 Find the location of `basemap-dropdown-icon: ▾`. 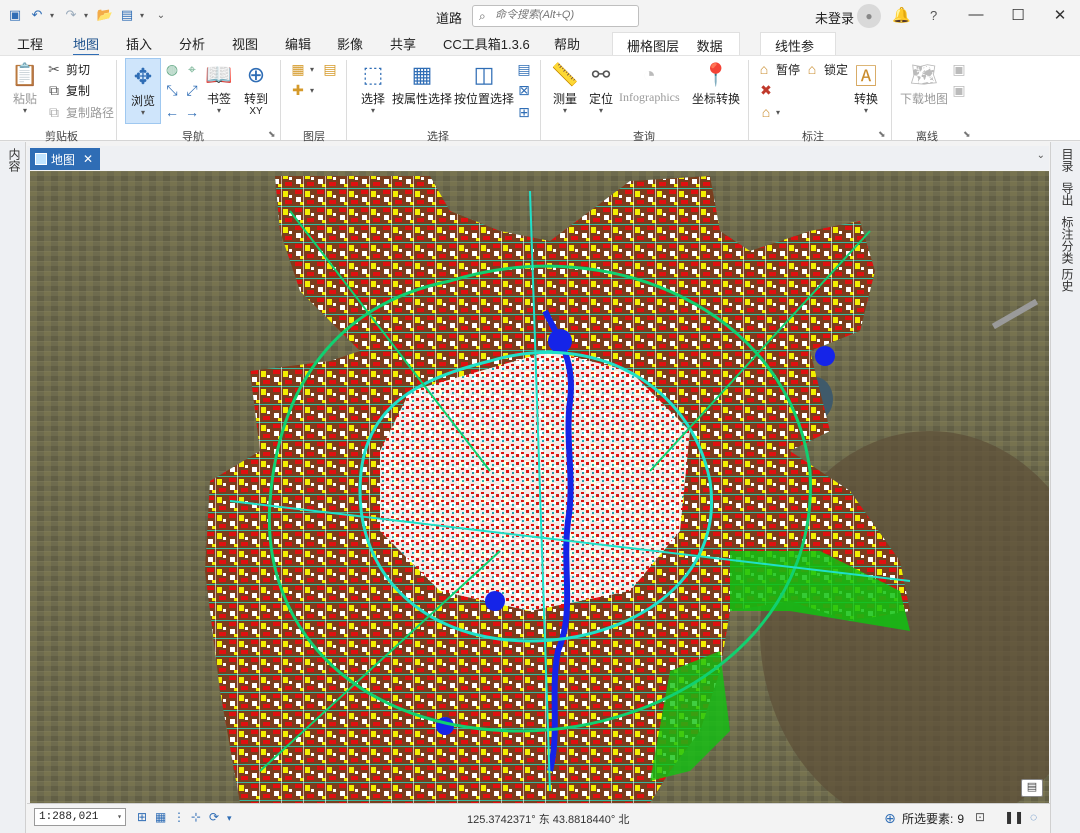

basemap-dropdown-icon: ▾ is located at coordinates (312, 70).